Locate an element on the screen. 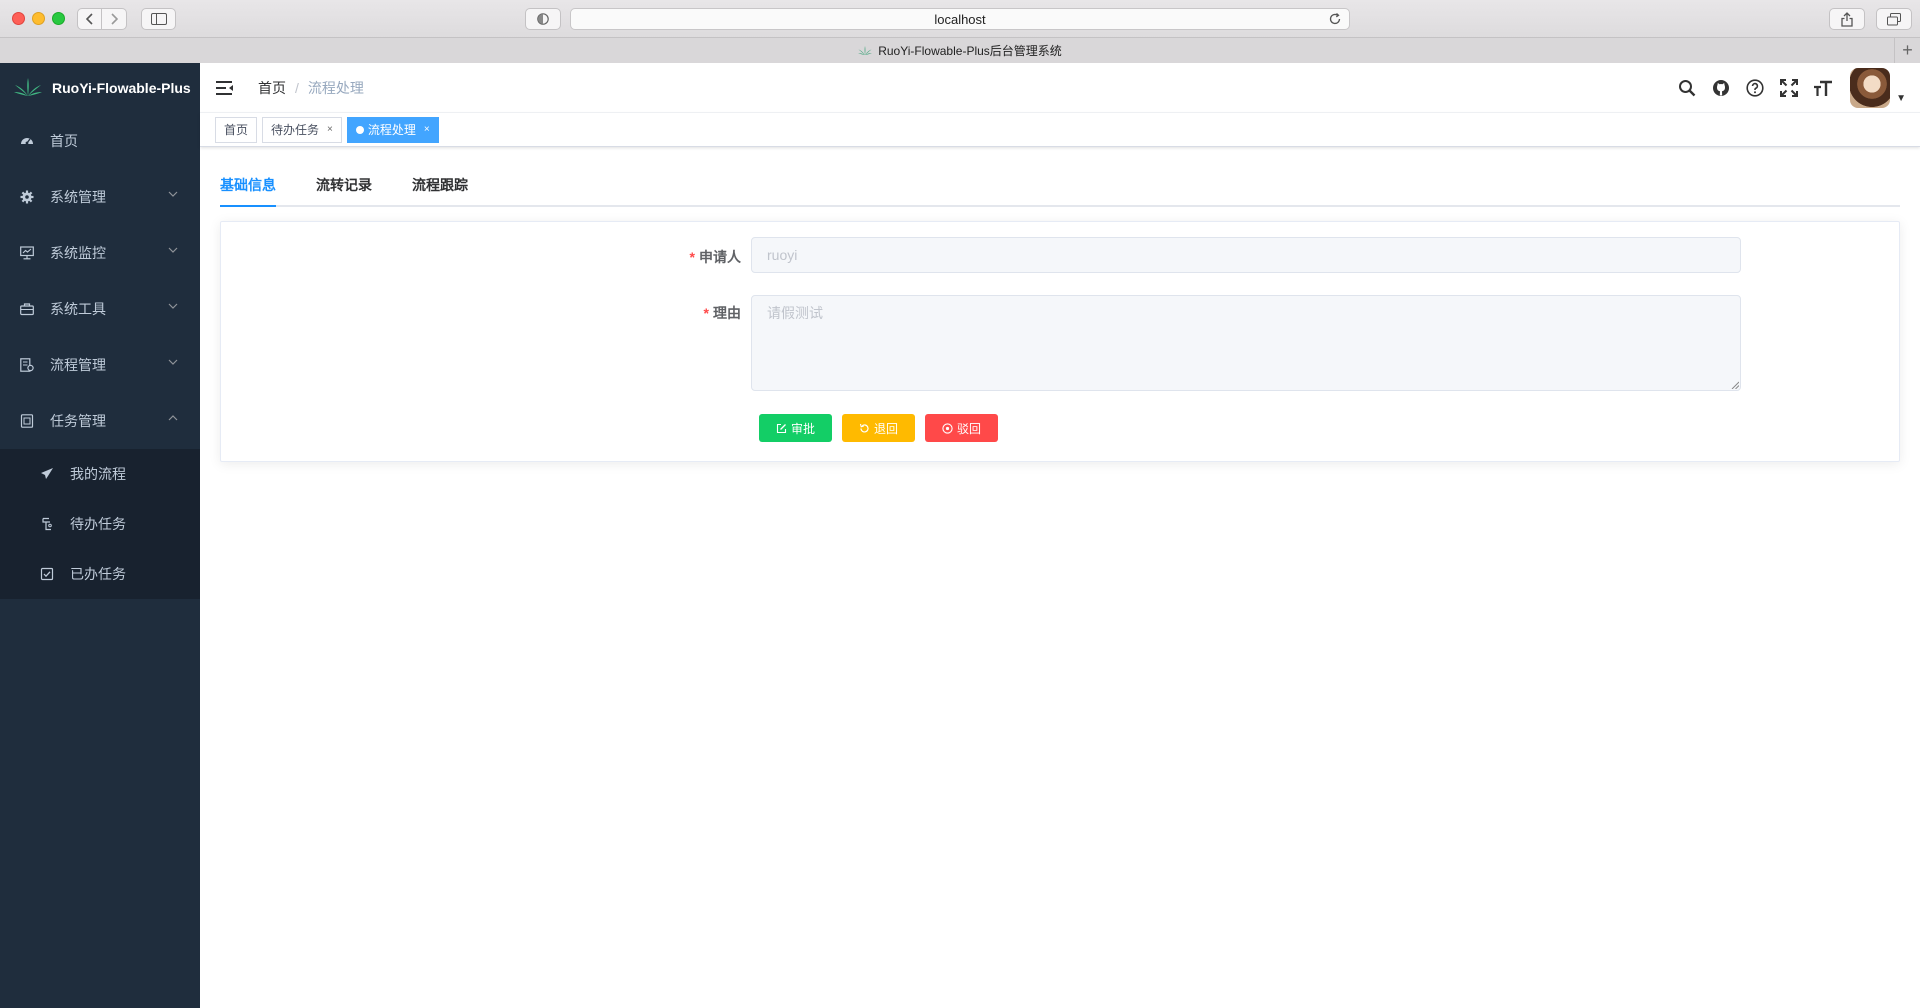 The image size is (1920, 1008). share-button is located at coordinates (1847, 19).